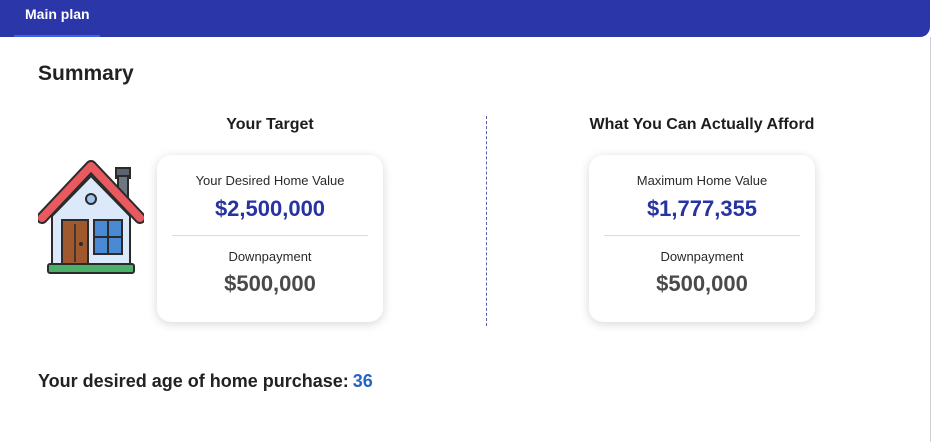 Image resolution: width=936 pixels, height=442 pixels. What do you see at coordinates (270, 283) in the screenshot?
I see `target-downpayment-value: $500,000` at bounding box center [270, 283].